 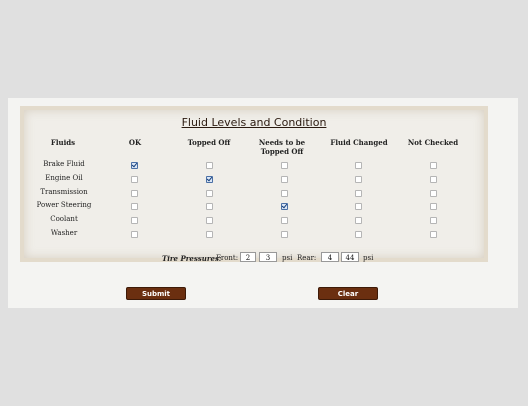 I want to click on row-label: Transmission, so click(x=64, y=191).